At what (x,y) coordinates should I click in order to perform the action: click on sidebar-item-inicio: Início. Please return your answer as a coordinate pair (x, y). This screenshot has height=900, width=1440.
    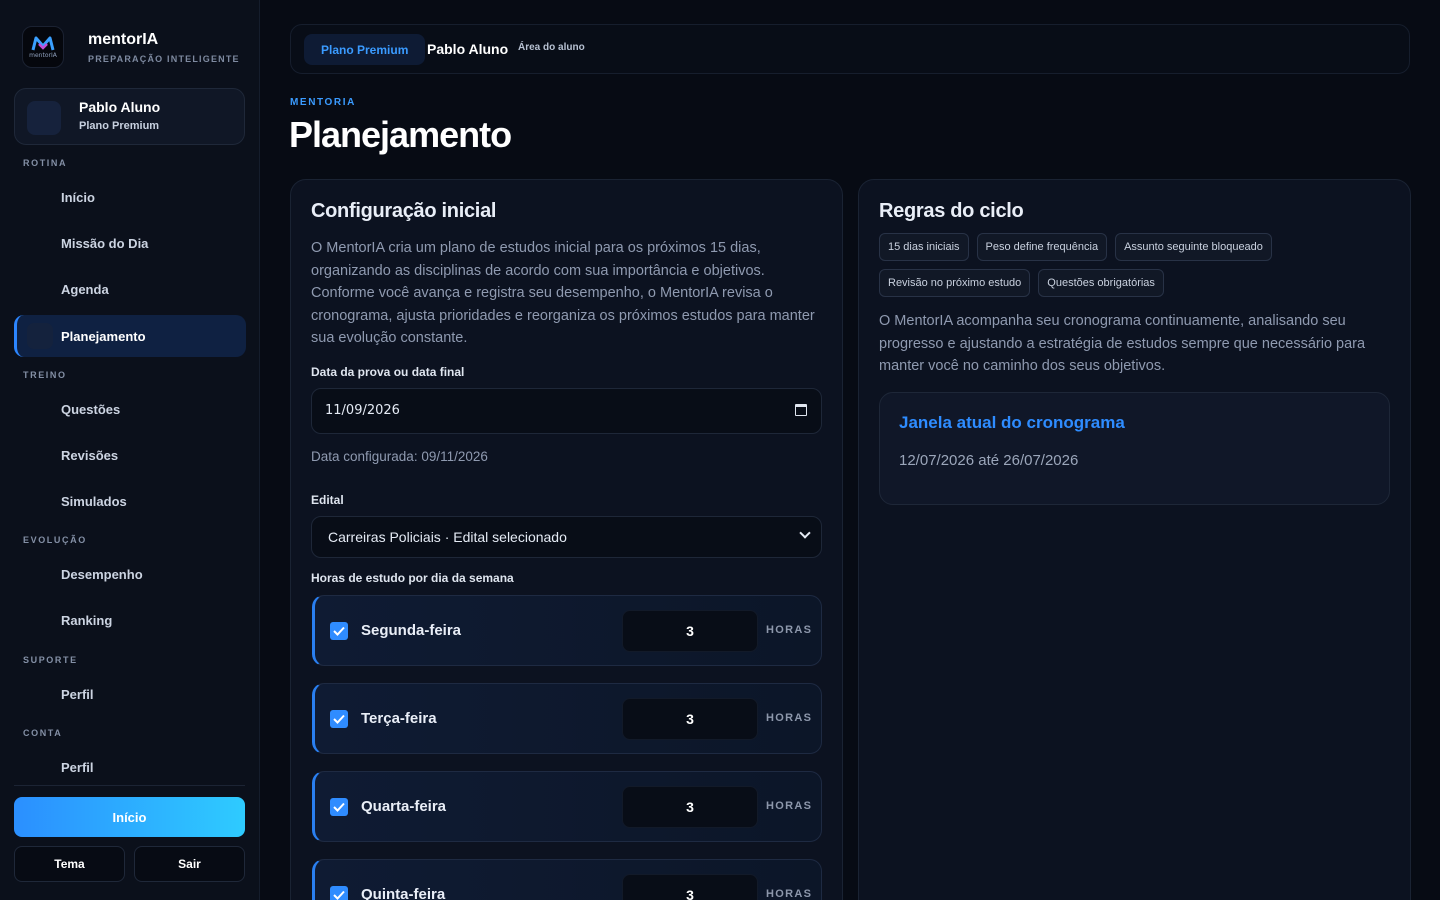
    Looking at the image, I should click on (130, 197).